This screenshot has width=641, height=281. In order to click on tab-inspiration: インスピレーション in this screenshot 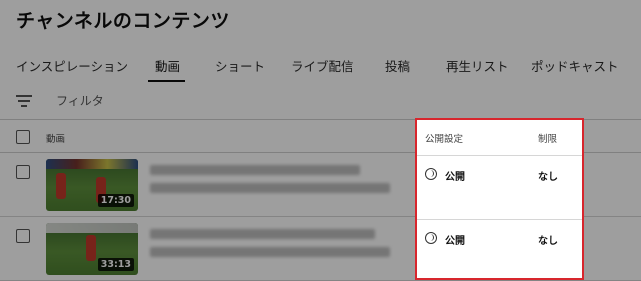, I will do `click(72, 65)`.